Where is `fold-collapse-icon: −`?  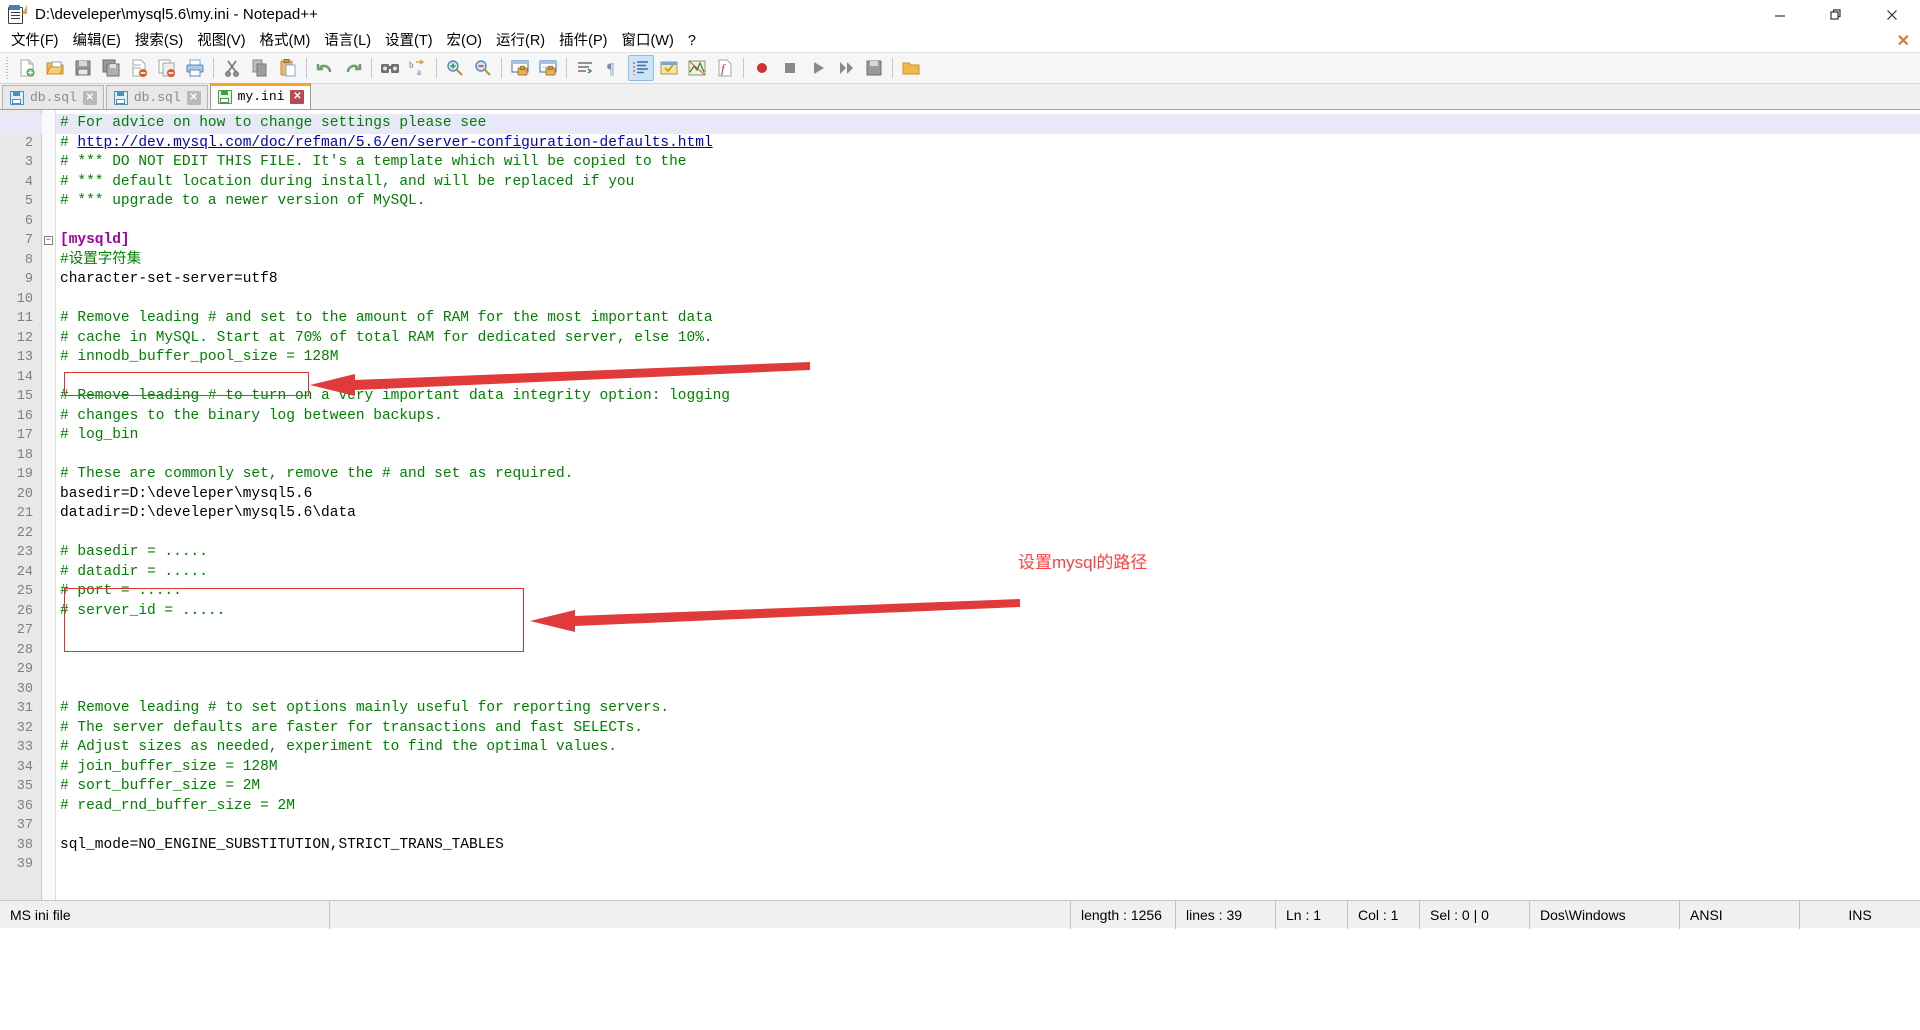
fold-collapse-icon: − is located at coordinates (48, 240).